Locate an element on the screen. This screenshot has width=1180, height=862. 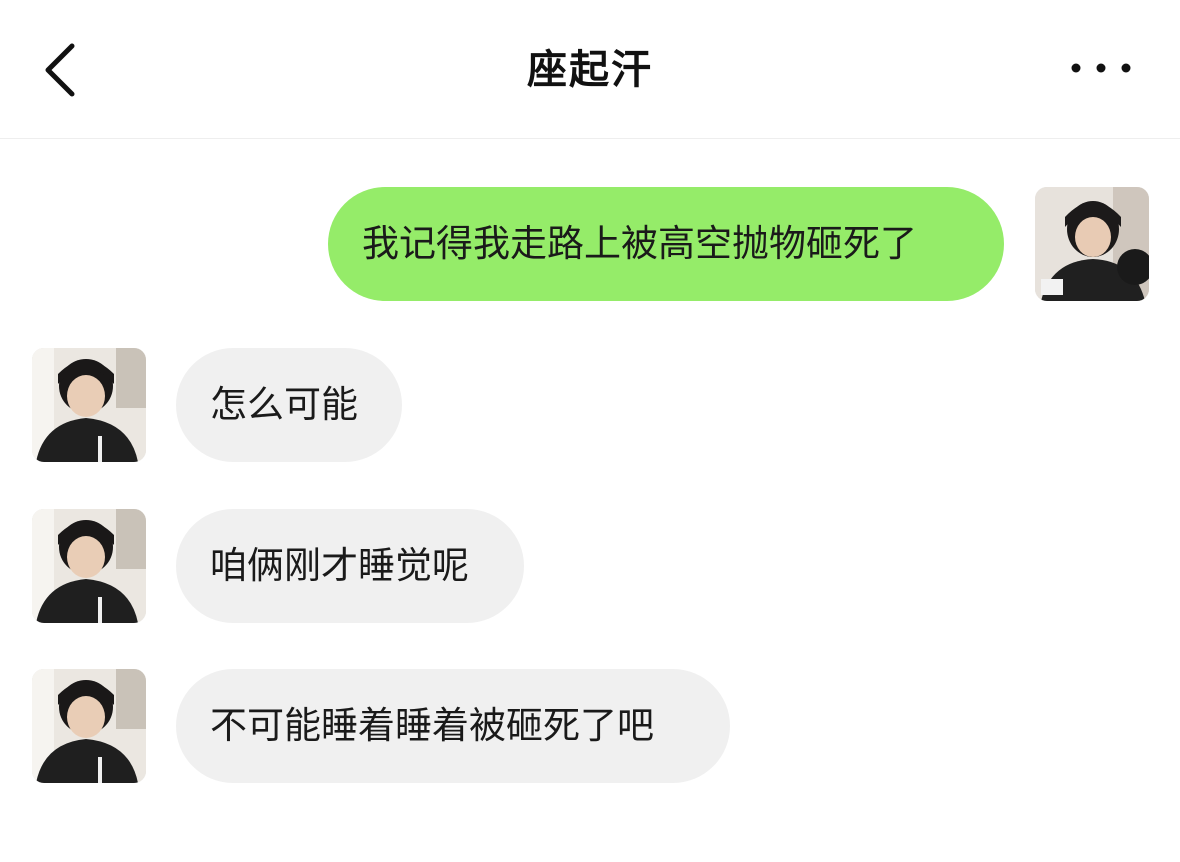
message-row-incoming: 咱俩刚才睡觉呢 is located at coordinates (590, 569).